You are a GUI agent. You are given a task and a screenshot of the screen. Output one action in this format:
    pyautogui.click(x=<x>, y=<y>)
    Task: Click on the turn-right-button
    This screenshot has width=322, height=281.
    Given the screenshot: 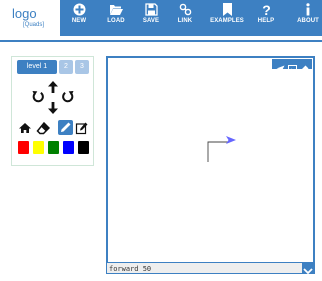 What is the action you would take?
    pyautogui.click(x=68, y=96)
    